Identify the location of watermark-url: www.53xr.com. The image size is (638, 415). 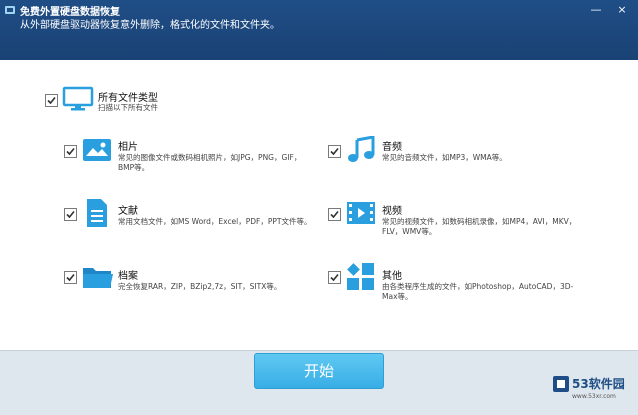
(594, 396).